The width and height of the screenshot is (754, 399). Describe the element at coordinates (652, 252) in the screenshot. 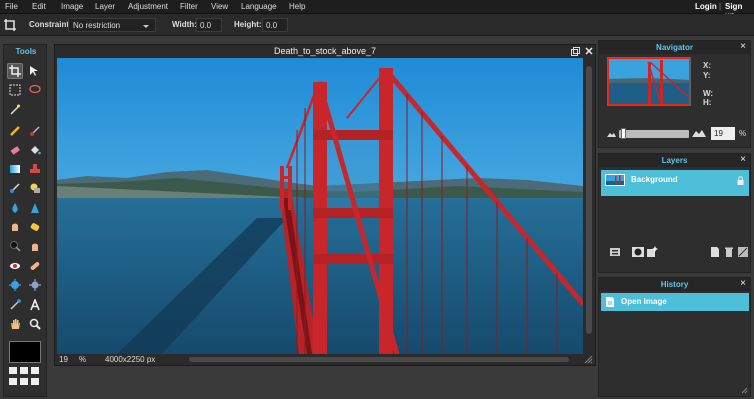

I see `layer-effects-icon` at that location.